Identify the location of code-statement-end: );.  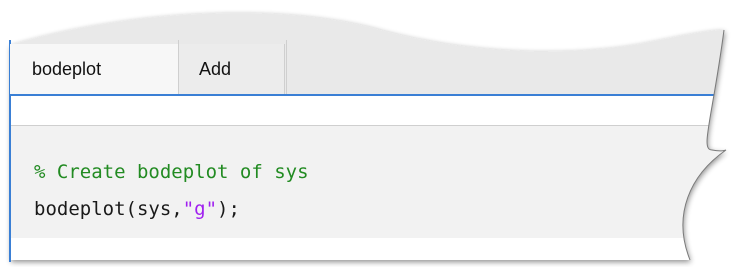
(228, 209).